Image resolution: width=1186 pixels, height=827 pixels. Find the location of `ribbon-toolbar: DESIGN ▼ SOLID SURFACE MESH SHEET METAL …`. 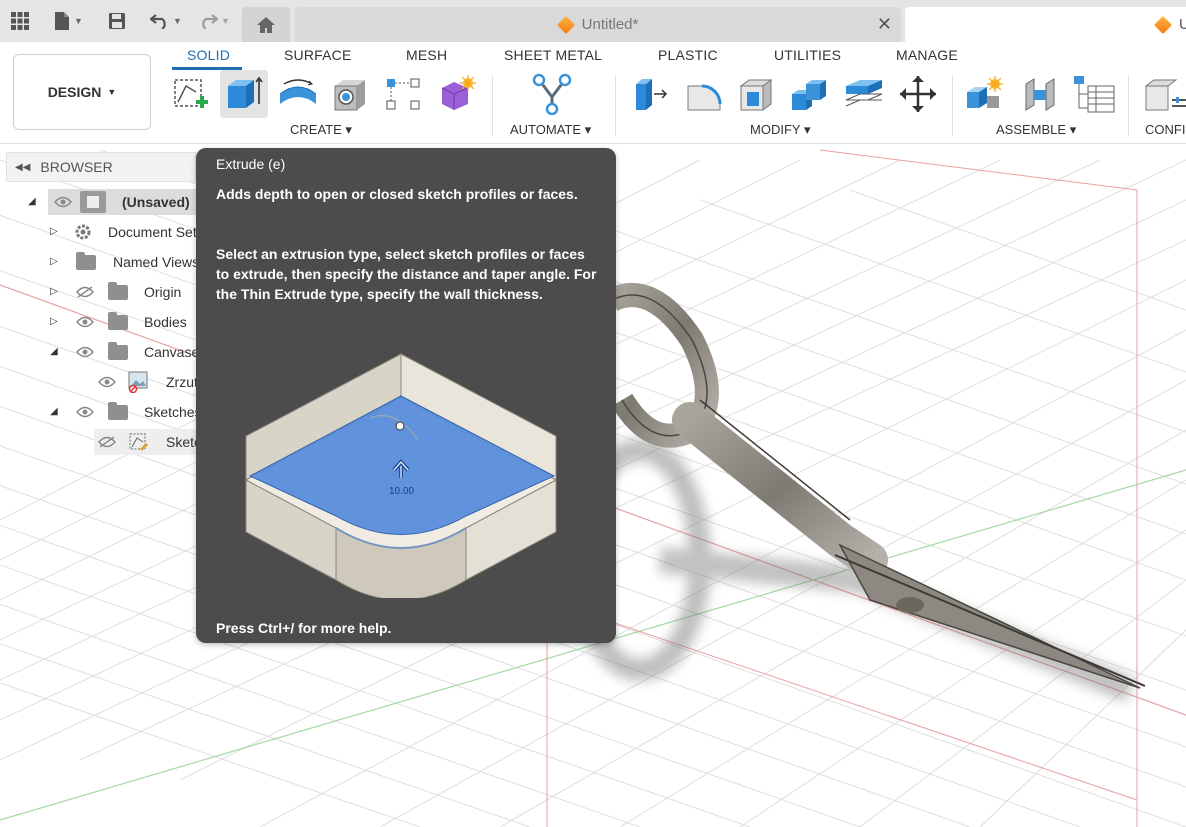

ribbon-toolbar: DESIGN ▼ SOLID SURFACE MESH SHEET METAL … is located at coordinates (593, 93).